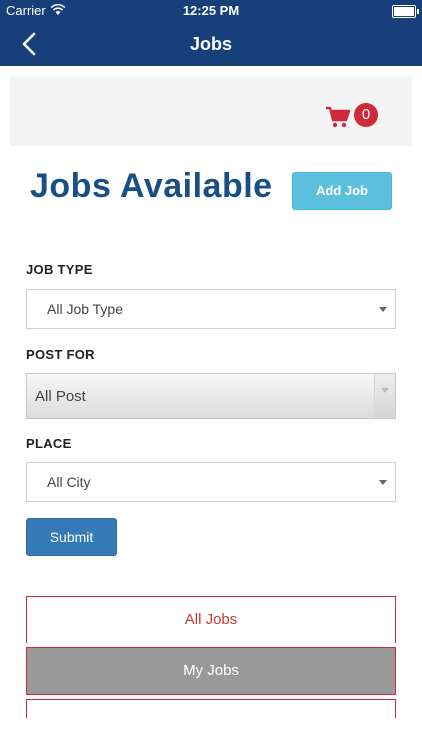 The image size is (422, 750). What do you see at coordinates (211, 111) in the screenshot?
I see `cart-bar: 0` at bounding box center [211, 111].